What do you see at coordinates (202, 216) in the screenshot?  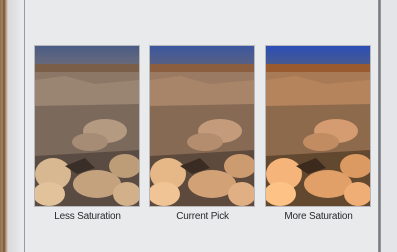 I see `variation-label: Current Pick` at bounding box center [202, 216].